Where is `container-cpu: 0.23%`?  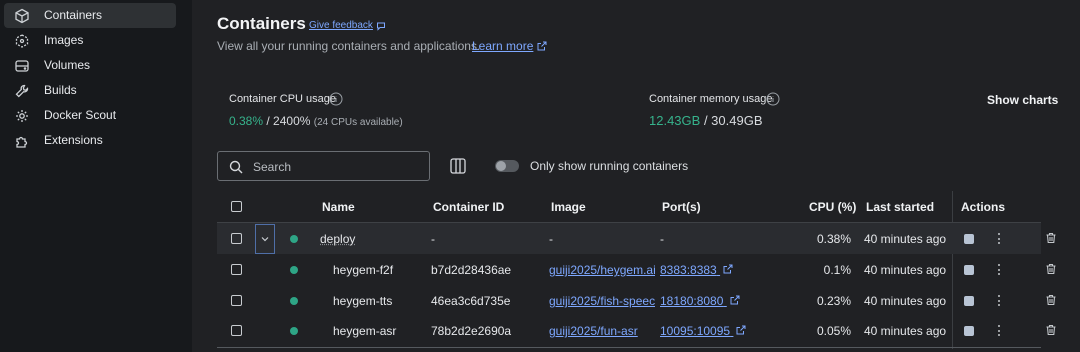 container-cpu: 0.23% is located at coordinates (833, 301).